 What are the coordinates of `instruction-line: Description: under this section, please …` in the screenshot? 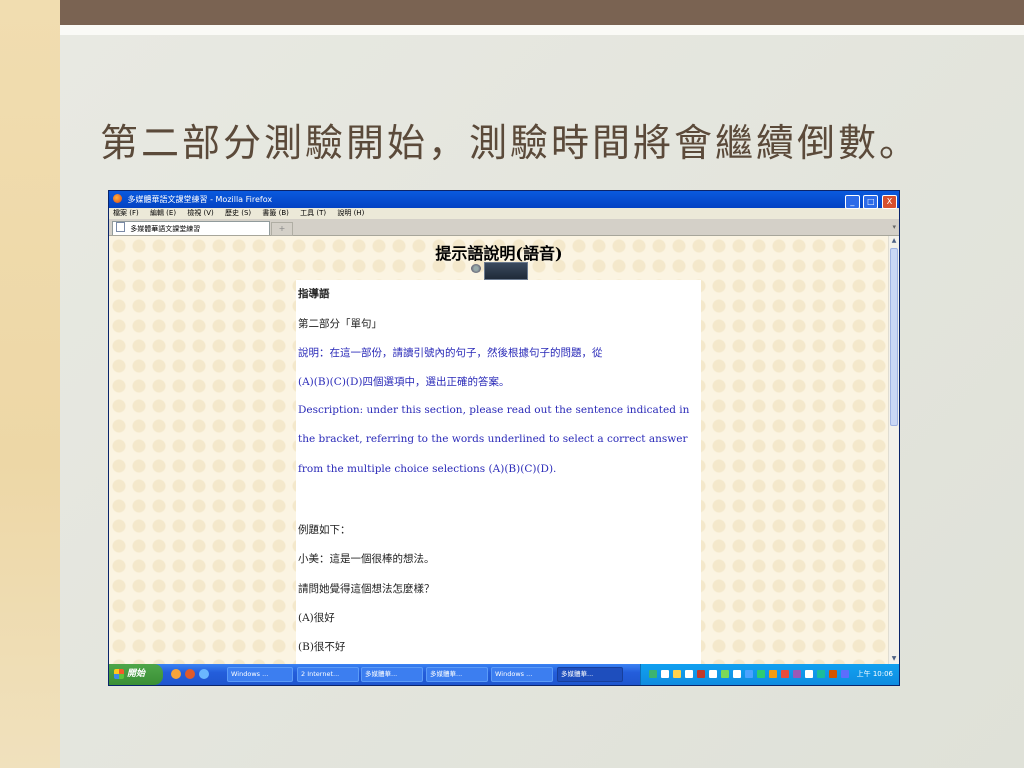 It's located at (494, 410).